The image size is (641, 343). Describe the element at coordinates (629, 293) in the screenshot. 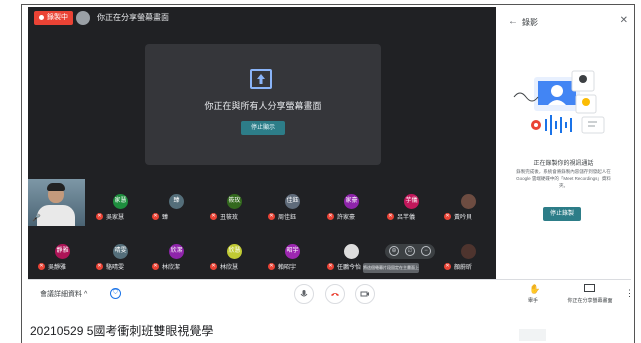

I see `more-options-icon: ⋮` at that location.